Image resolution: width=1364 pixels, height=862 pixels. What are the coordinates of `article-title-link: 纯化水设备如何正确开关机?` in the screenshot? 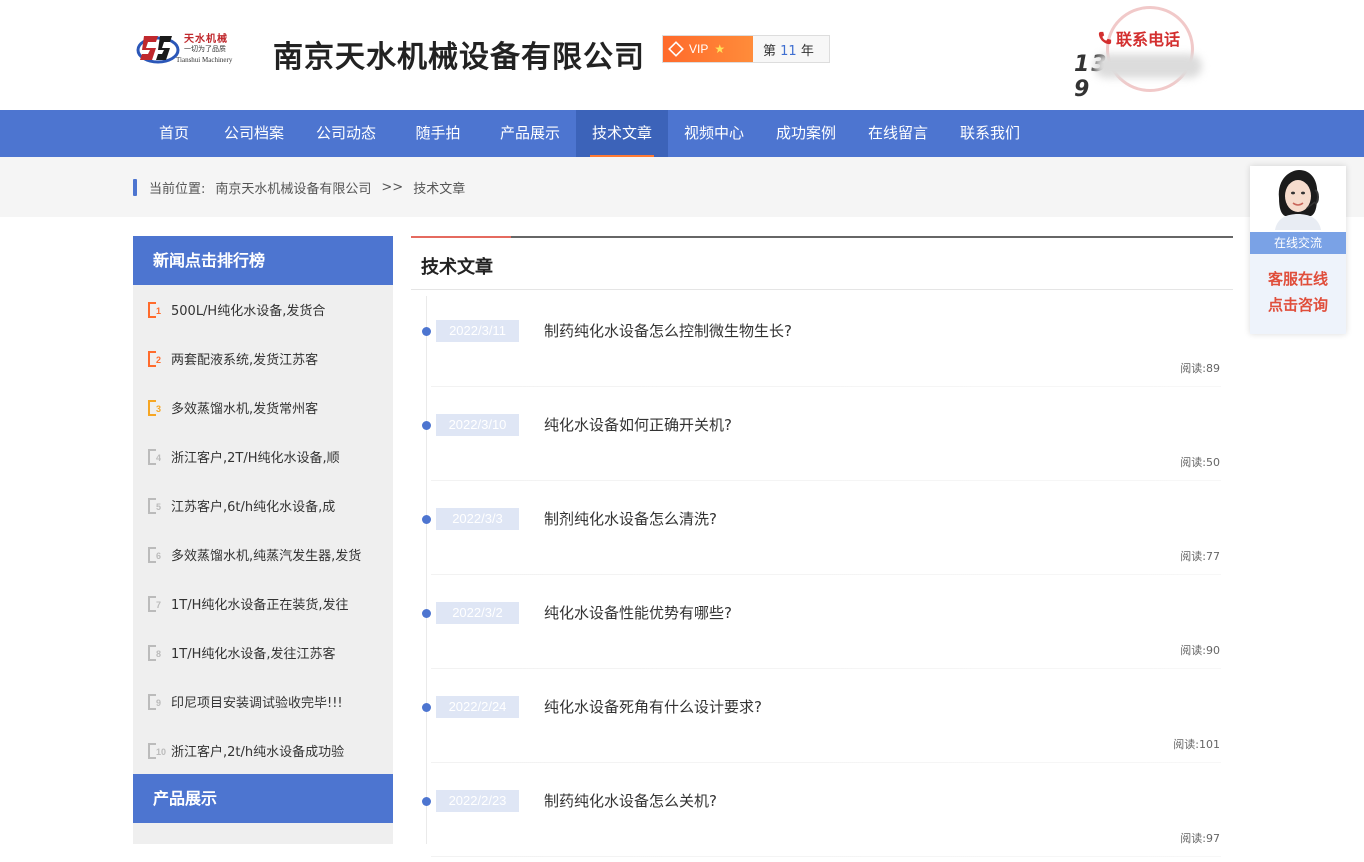 It's located at (638, 424).